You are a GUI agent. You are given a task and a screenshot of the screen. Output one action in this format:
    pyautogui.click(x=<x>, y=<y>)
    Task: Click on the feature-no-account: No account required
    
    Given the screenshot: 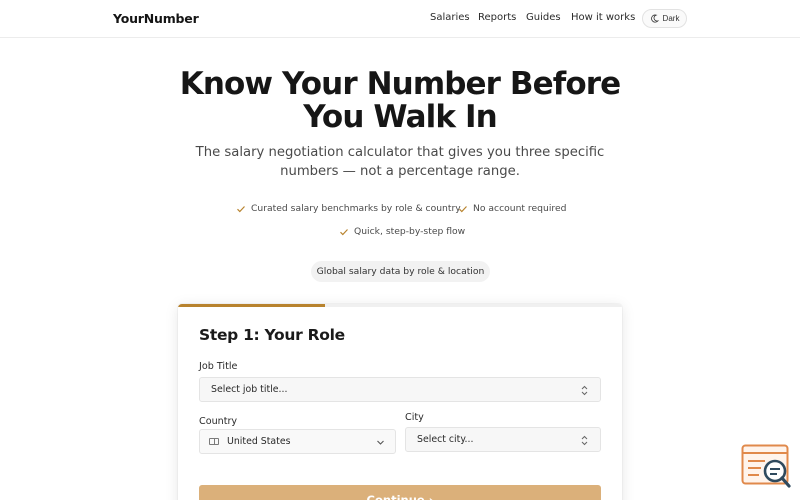 What is the action you would take?
    pyautogui.click(x=512, y=208)
    